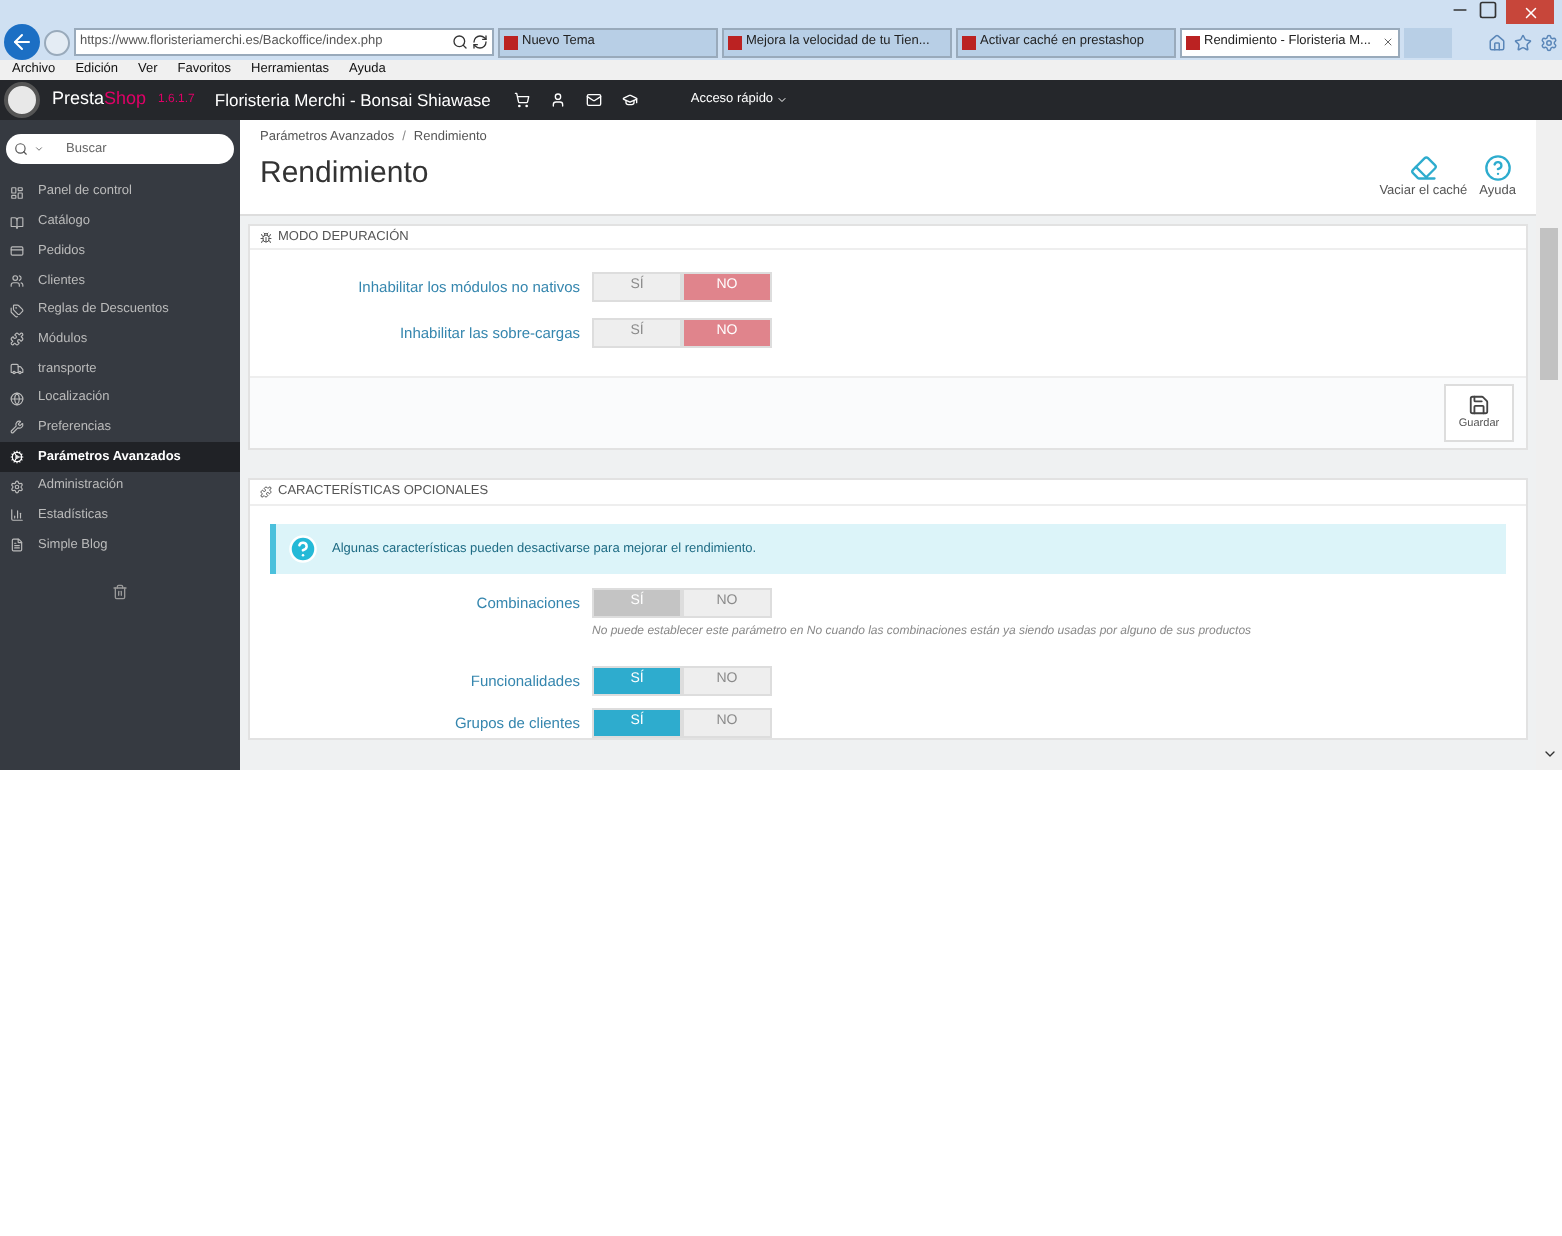  I want to click on question-icon, so click(303, 549).